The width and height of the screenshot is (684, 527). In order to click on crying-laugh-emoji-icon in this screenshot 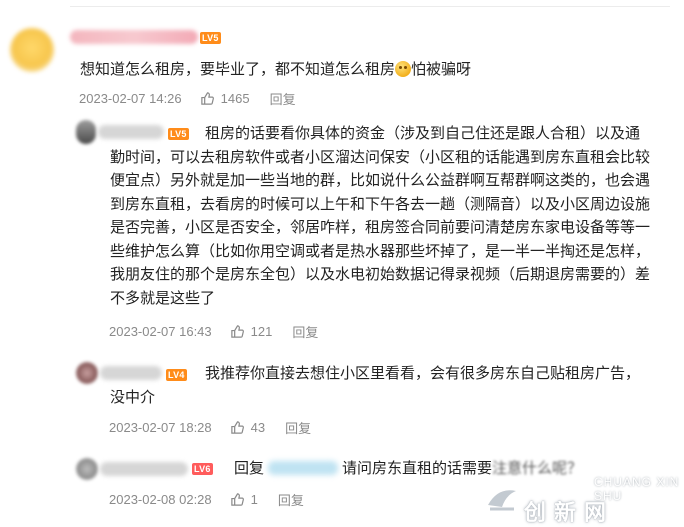, I will do `click(403, 69)`.